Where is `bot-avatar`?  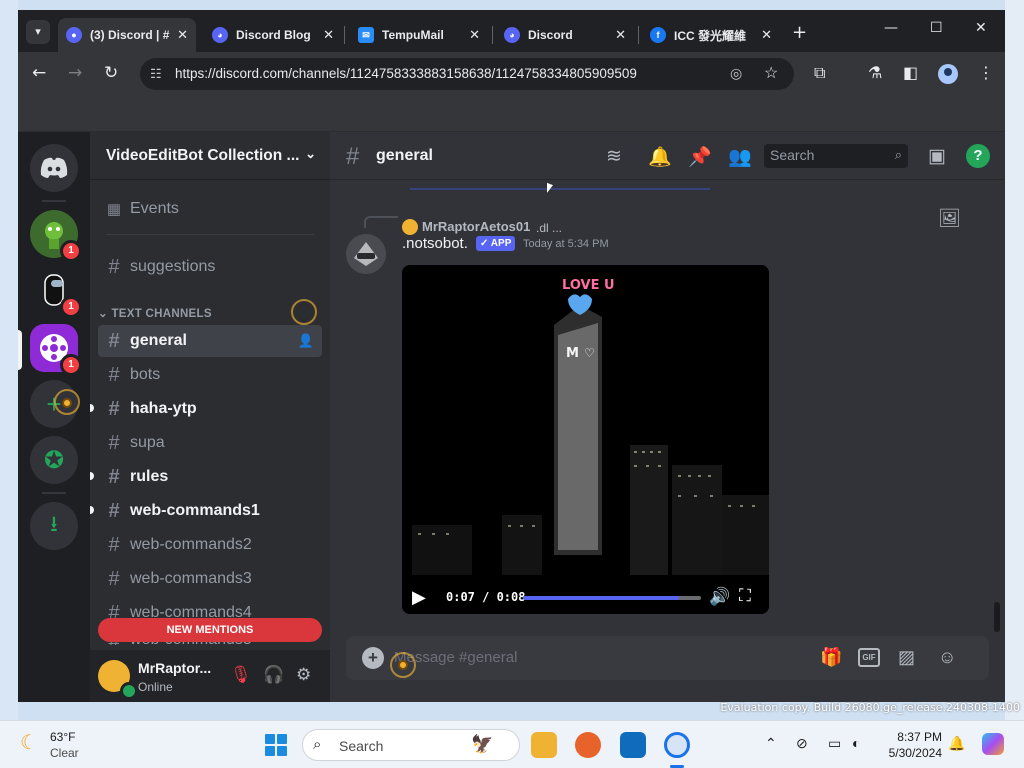
bot-avatar is located at coordinates (366, 254).